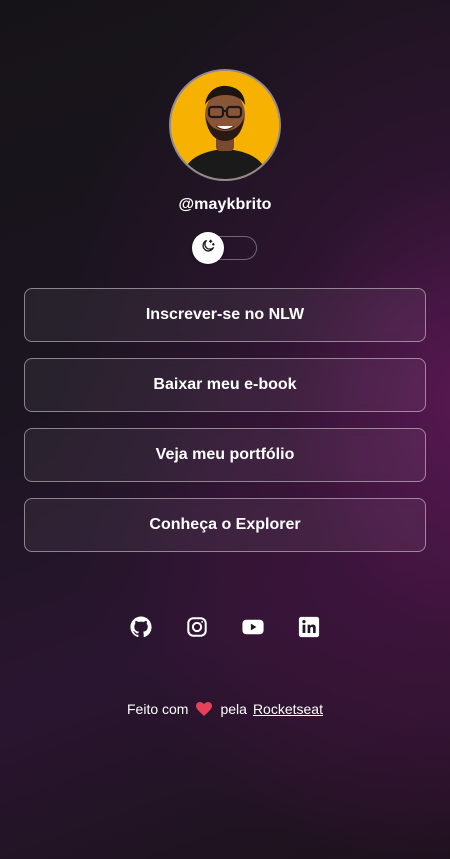 This screenshot has height=859, width=450. I want to click on github-icon, so click(141, 627).